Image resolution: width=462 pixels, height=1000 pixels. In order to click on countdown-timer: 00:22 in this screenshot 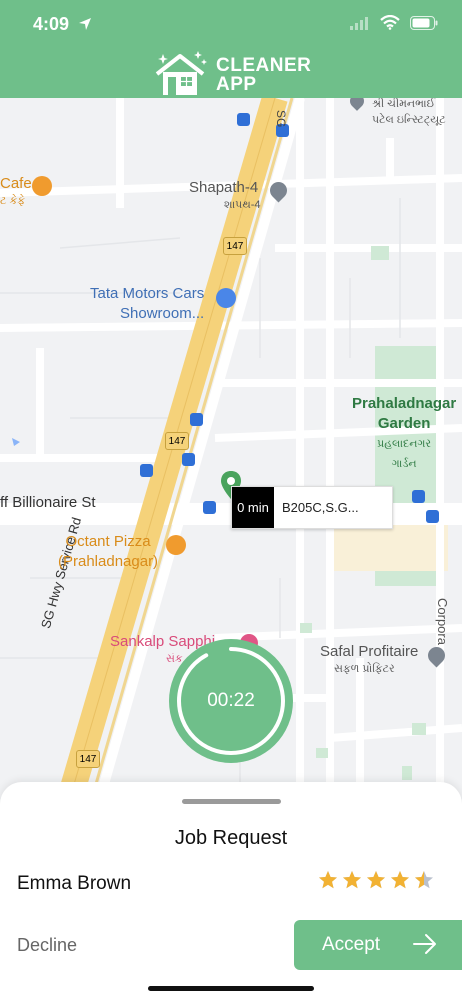, I will do `click(231, 701)`.